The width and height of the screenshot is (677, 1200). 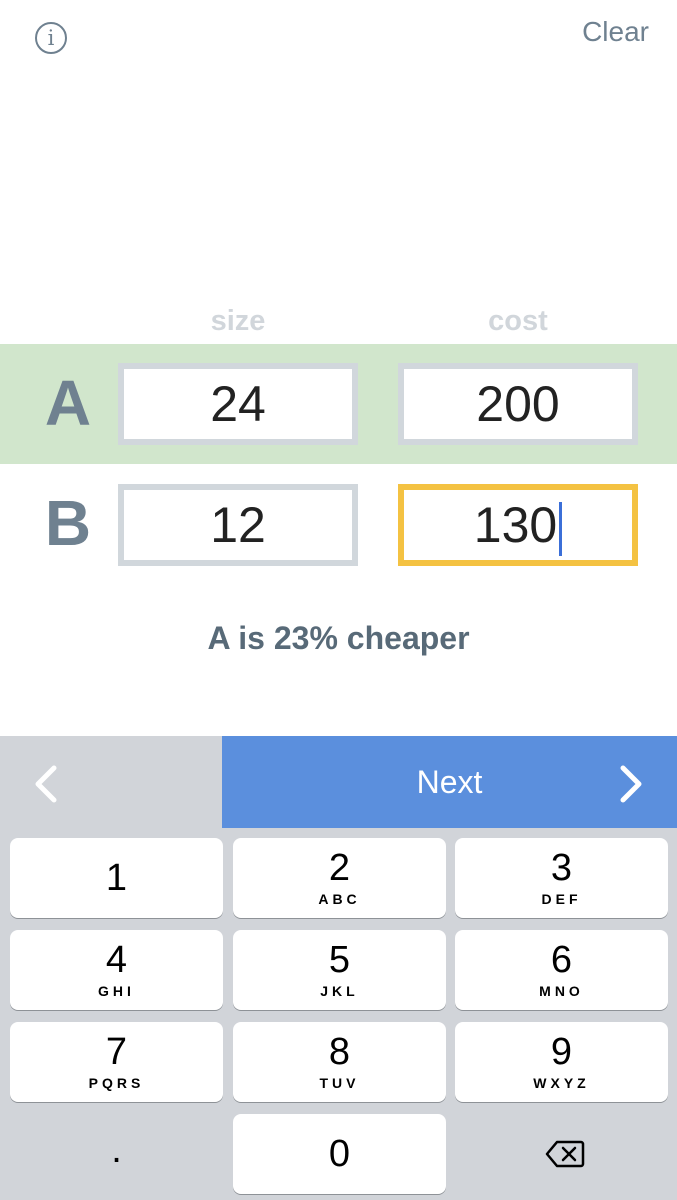 I want to click on row-b-cost-value: 130, so click(x=515, y=525).